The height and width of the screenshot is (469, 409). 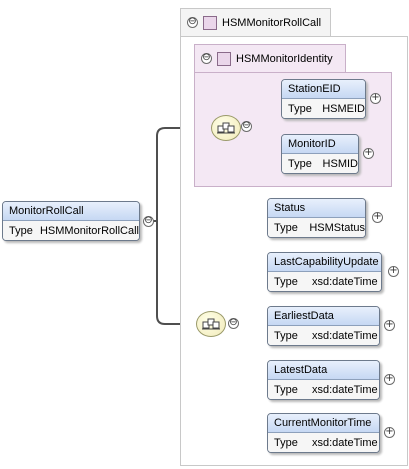 I want to click on element-monitorid: MonitorID Type HSMID, so click(x=320, y=154).